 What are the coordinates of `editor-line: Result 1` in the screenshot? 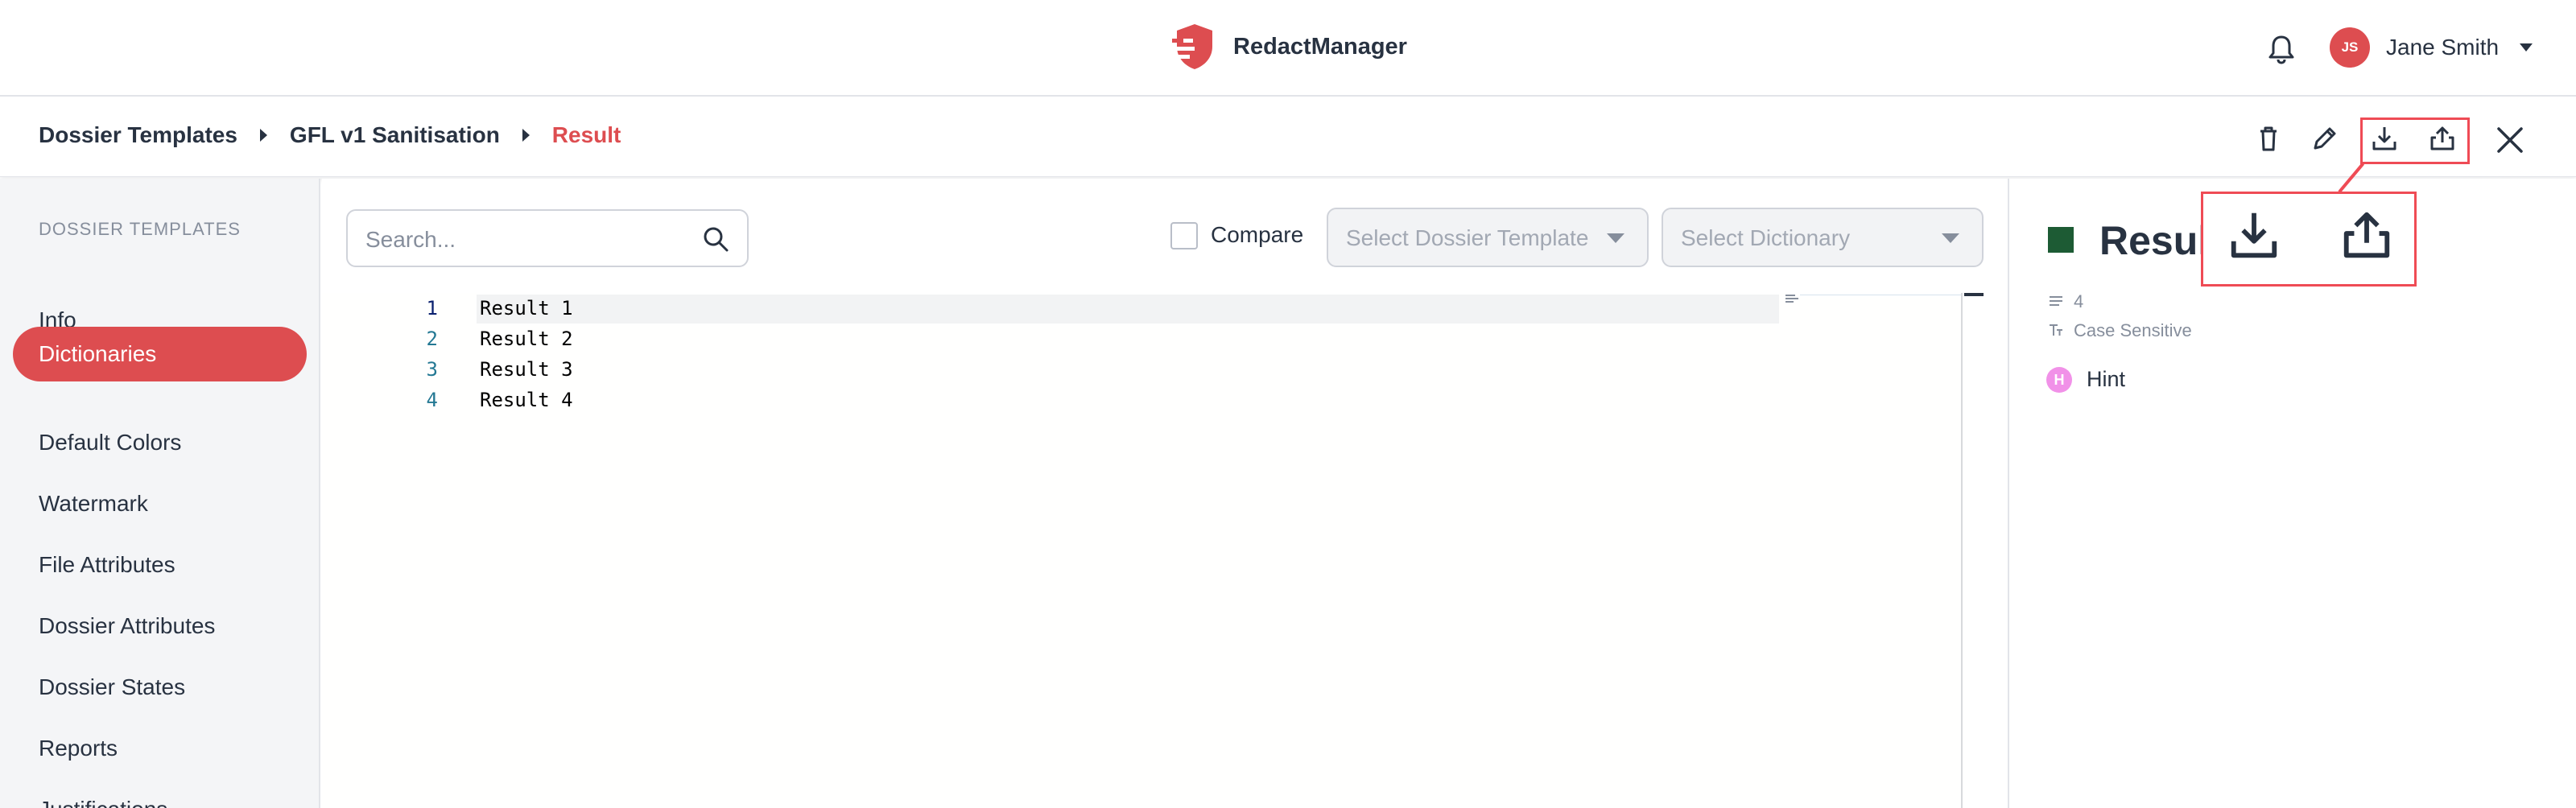 It's located at (526, 308).